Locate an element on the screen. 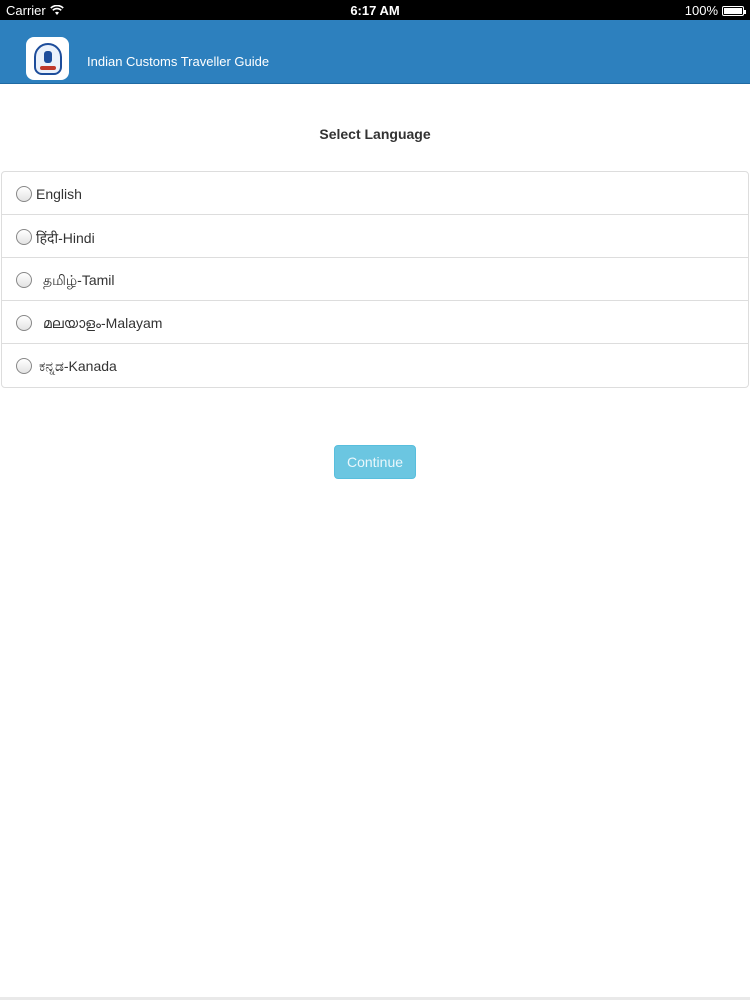 The width and height of the screenshot is (750, 1000). battery-icon is located at coordinates (734, 10).